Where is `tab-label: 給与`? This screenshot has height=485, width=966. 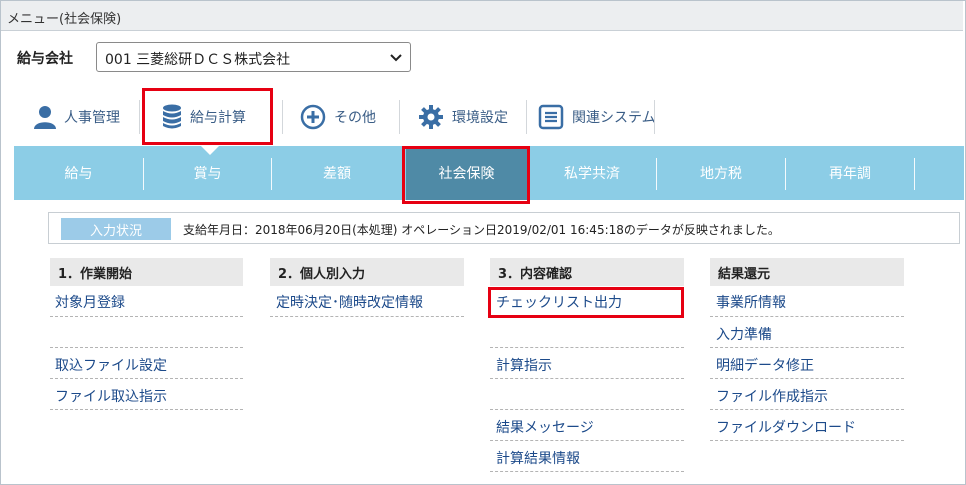 tab-label: 給与 is located at coordinates (78, 174).